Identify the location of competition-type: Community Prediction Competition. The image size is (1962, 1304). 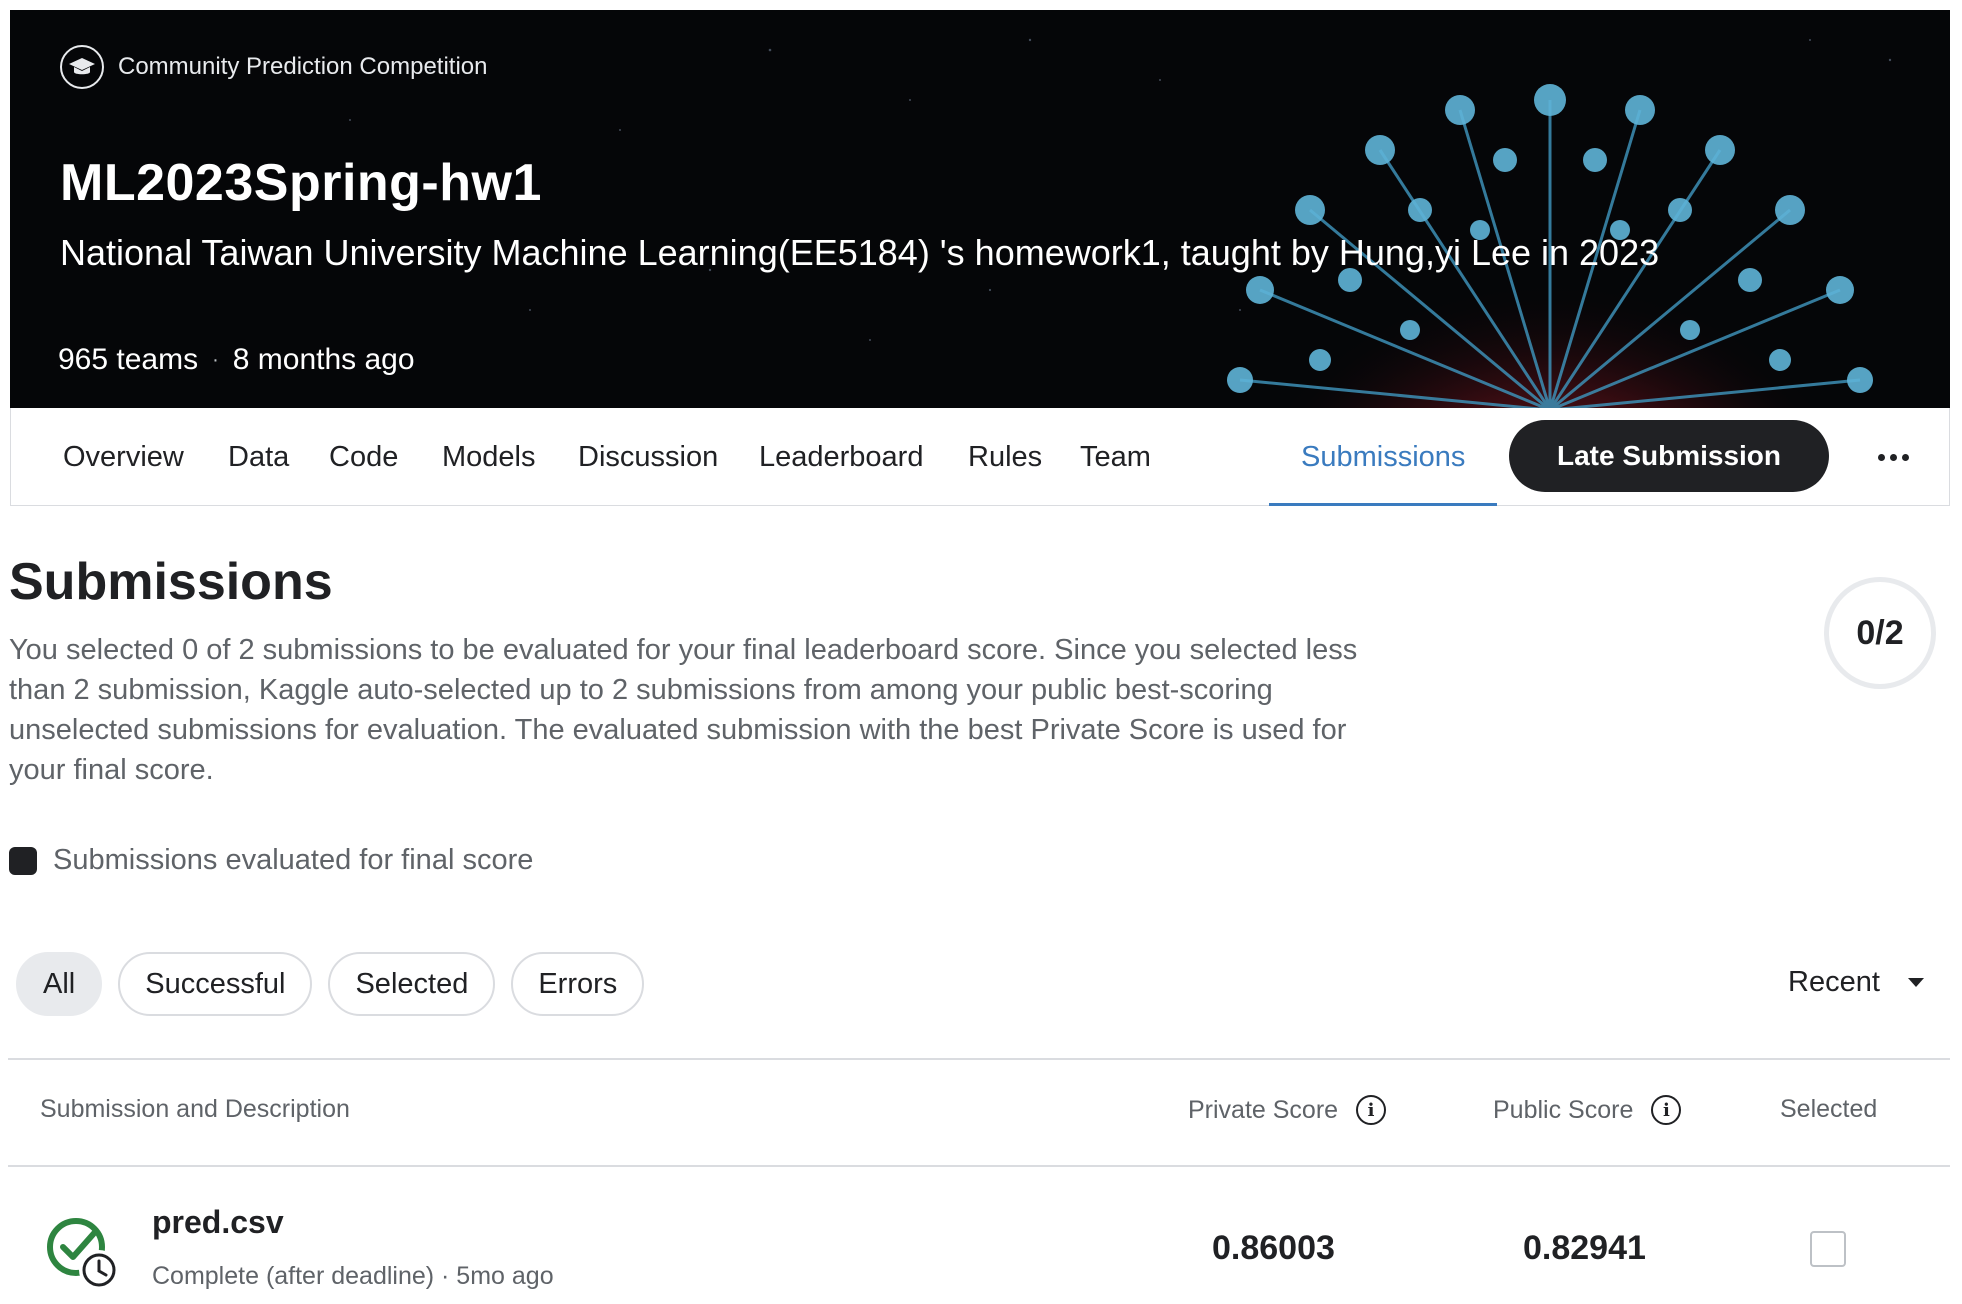
(273, 67).